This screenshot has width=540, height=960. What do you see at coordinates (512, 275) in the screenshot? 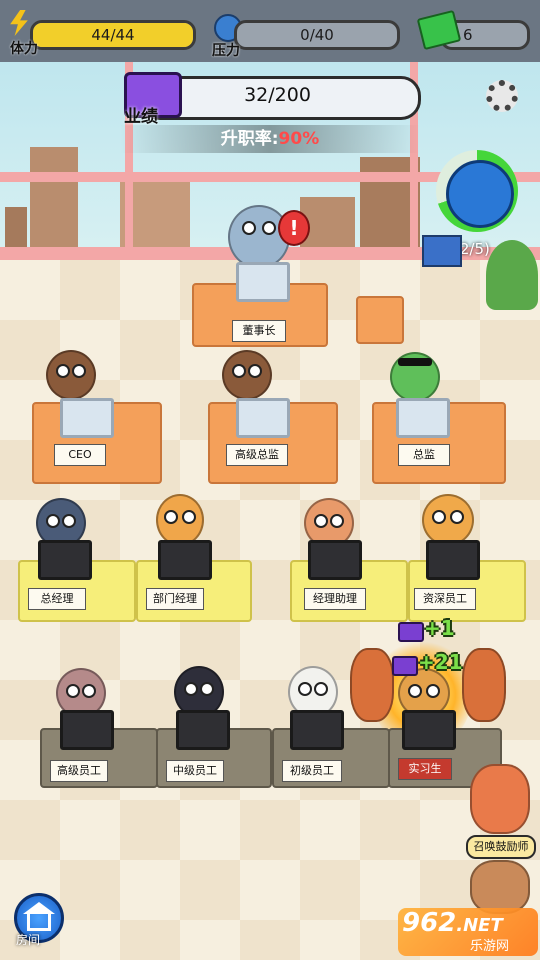
I see `plant-decoration` at bounding box center [512, 275].